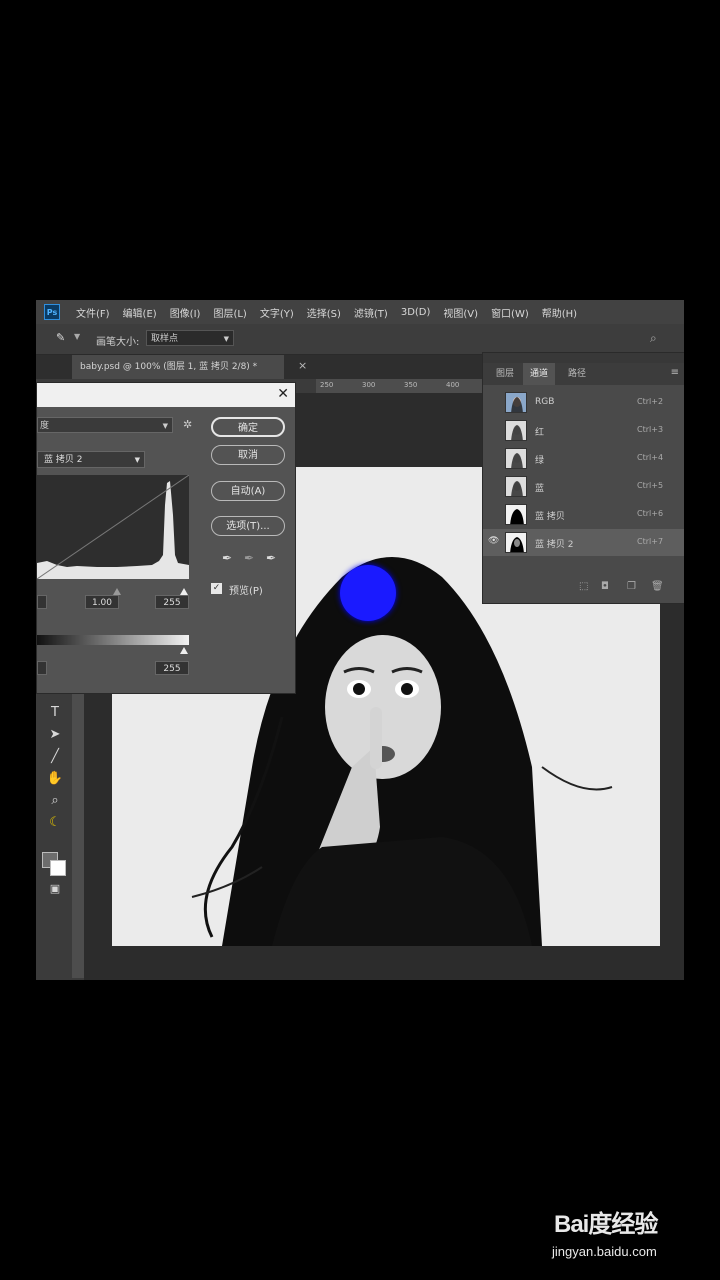 This screenshot has width=720, height=1280. I want to click on white-eyedropper-icon: ✒, so click(271, 558).